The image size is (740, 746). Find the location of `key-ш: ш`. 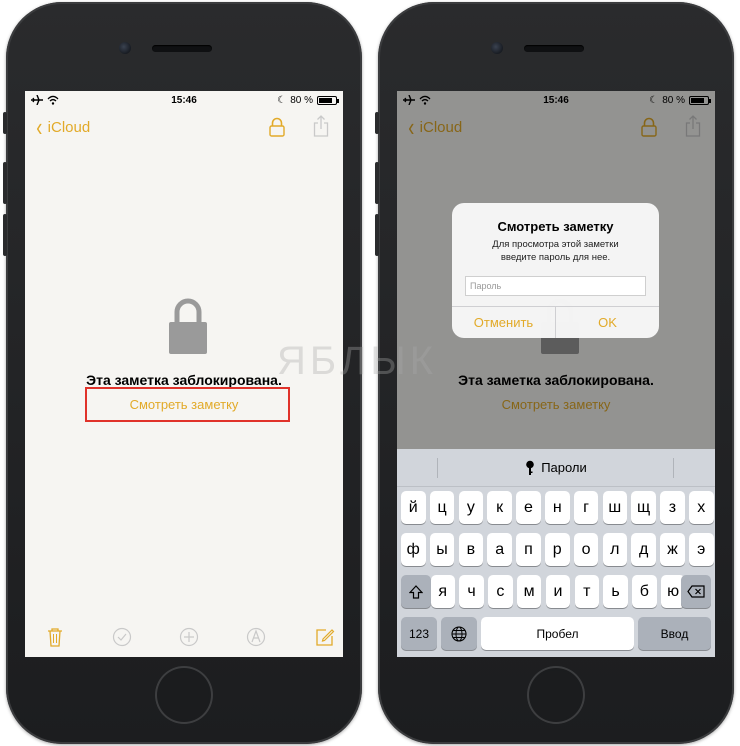

key-ш: ш is located at coordinates (615, 507).